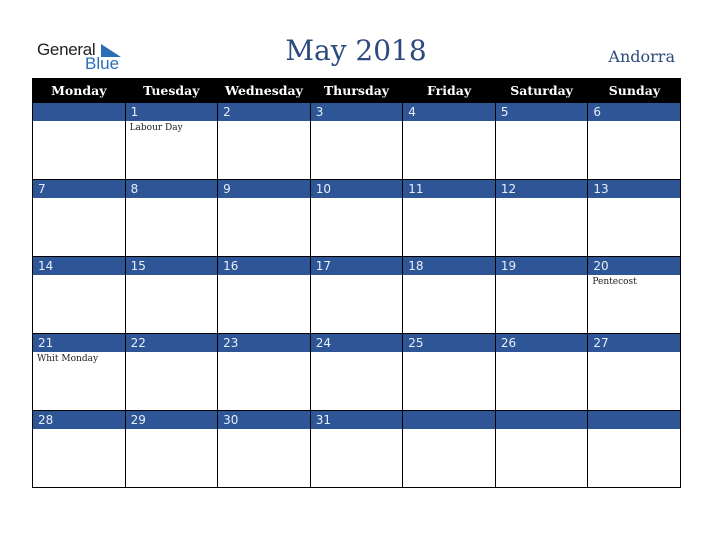 The height and width of the screenshot is (550, 712). I want to click on day-number: 22, so click(171, 343).